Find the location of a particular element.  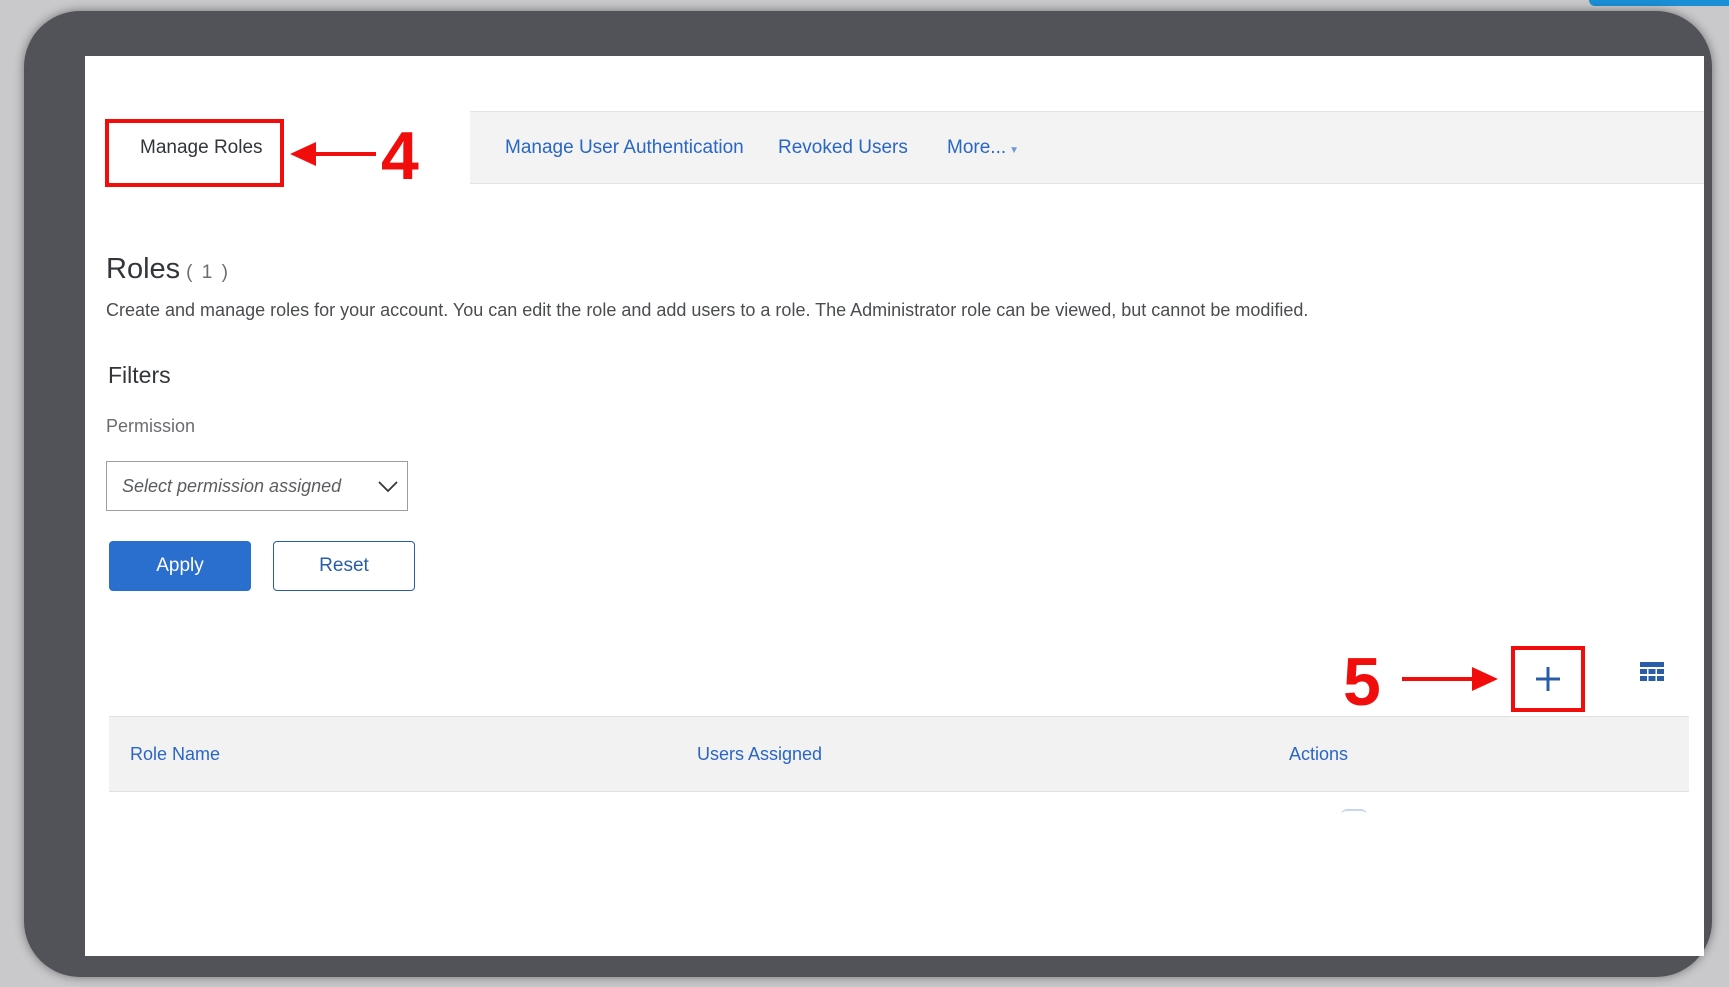

apply-button: Apply is located at coordinates (180, 566).